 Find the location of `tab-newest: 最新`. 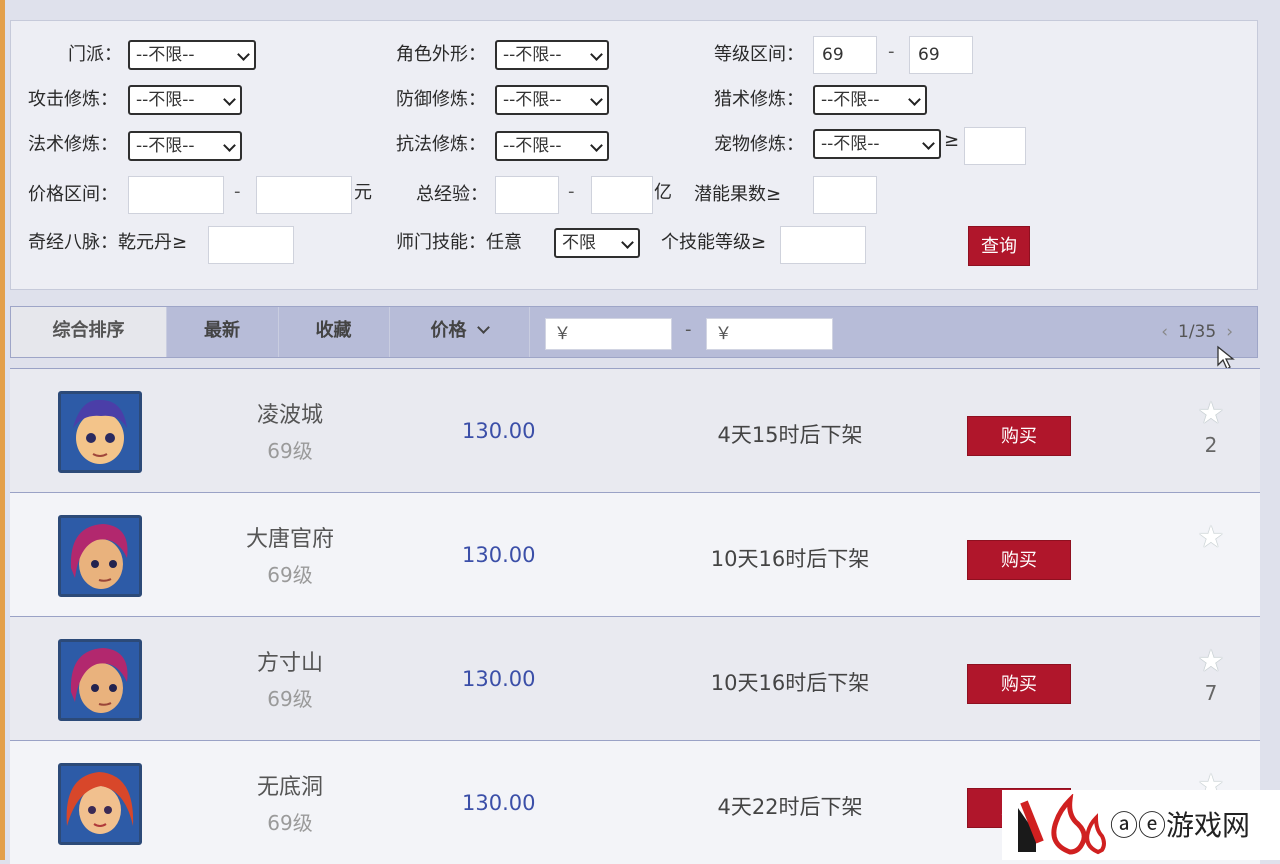

tab-newest: 最新 is located at coordinates (222, 332).